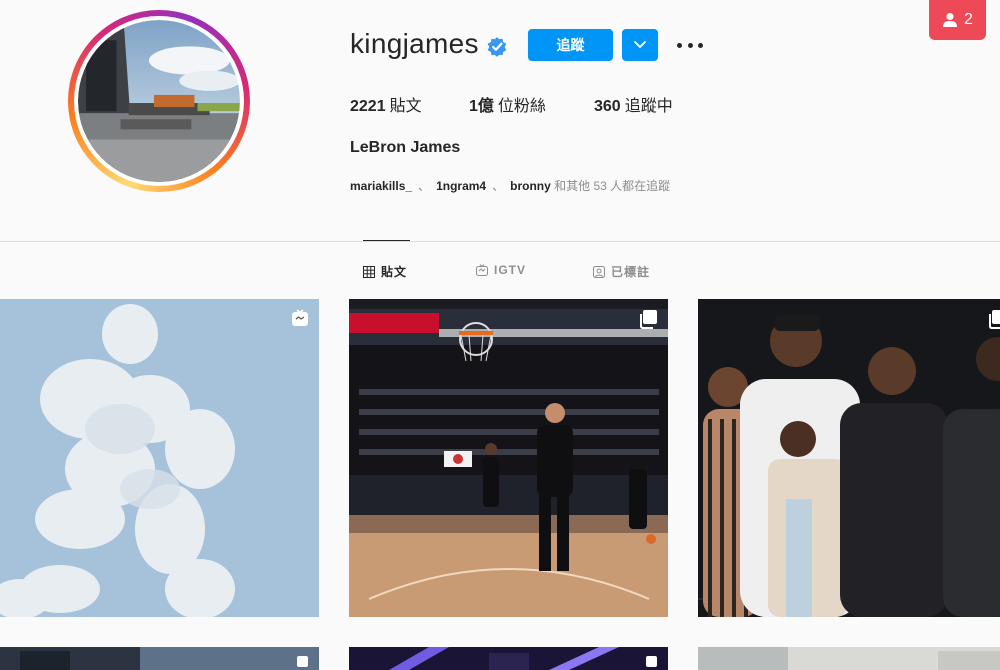 The height and width of the screenshot is (670, 1000). I want to click on chevron-down-icon, so click(640, 45).